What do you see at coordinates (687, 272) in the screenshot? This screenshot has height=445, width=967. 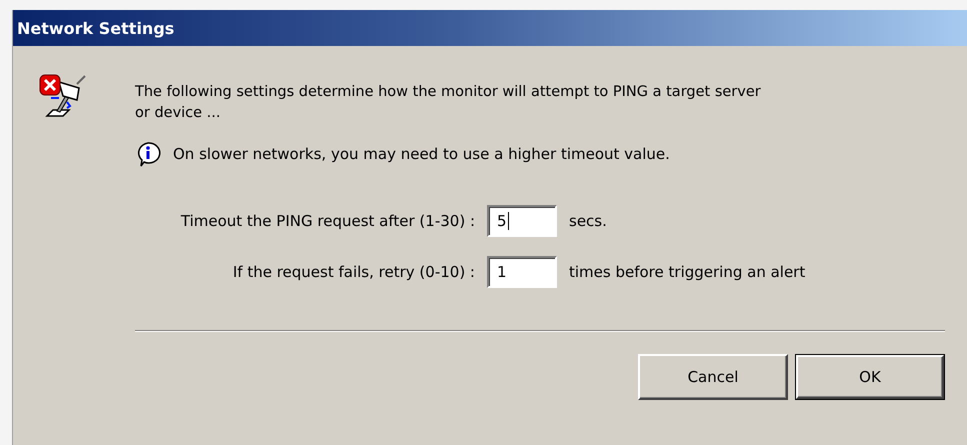 I see `unit-label: times before triggering an alert` at bounding box center [687, 272].